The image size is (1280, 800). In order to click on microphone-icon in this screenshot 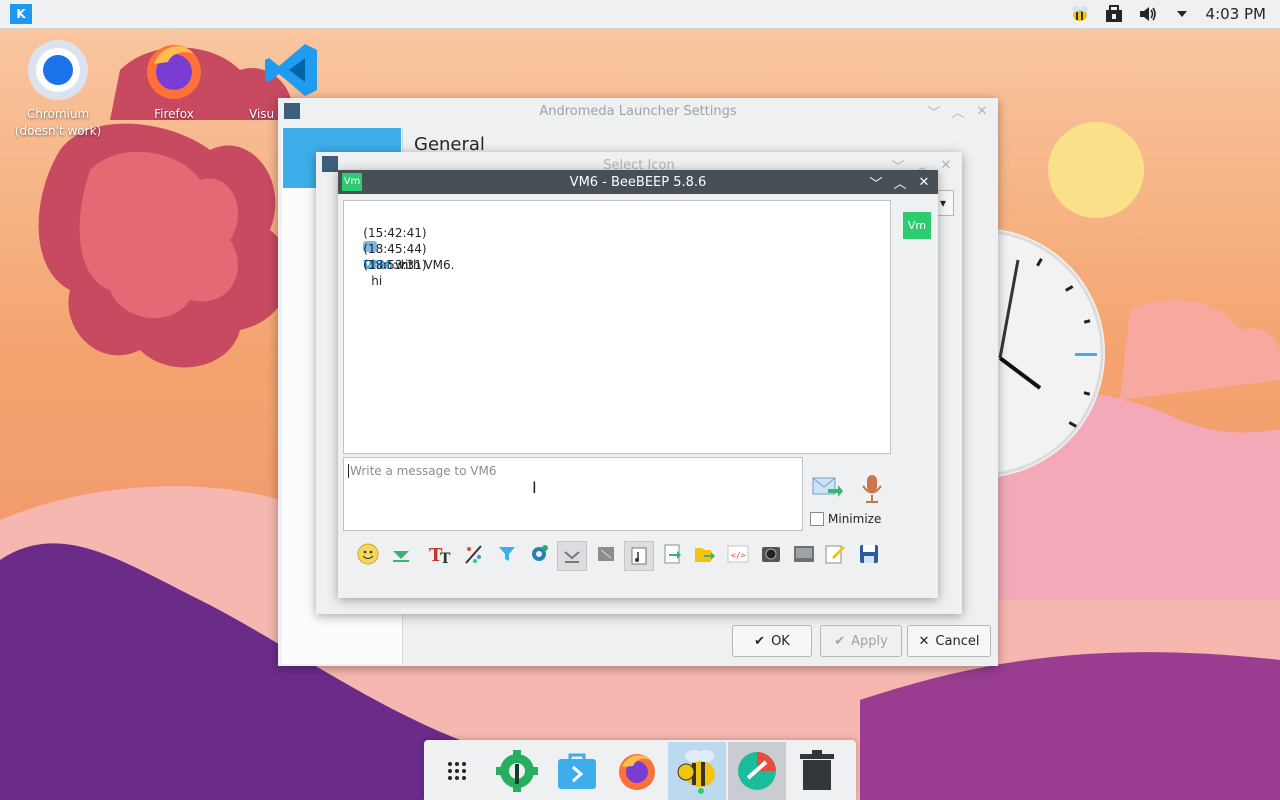, I will do `click(872, 489)`.